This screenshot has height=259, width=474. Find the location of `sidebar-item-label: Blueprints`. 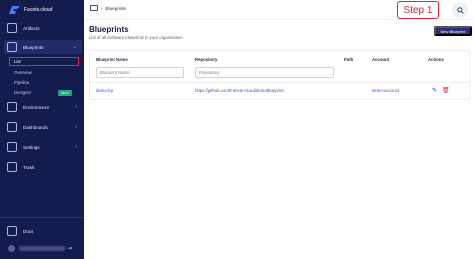

sidebar-item-label: Blueprints is located at coordinates (33, 47).